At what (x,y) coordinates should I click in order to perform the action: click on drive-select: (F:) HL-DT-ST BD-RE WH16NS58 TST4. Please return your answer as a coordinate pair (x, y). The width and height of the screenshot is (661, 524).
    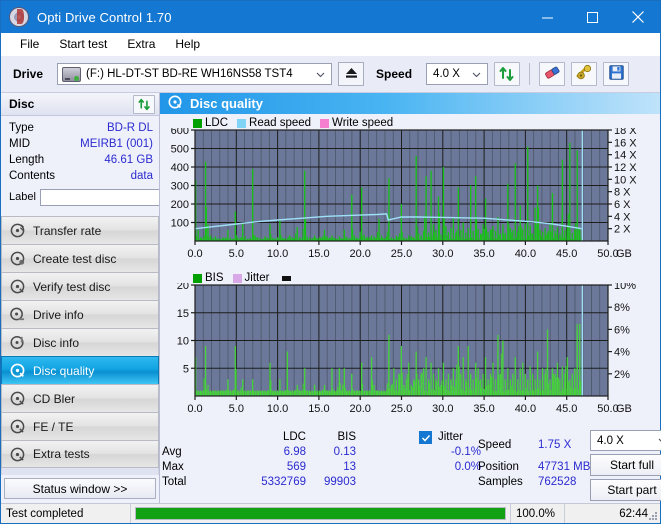
    Looking at the image, I should click on (195, 74).